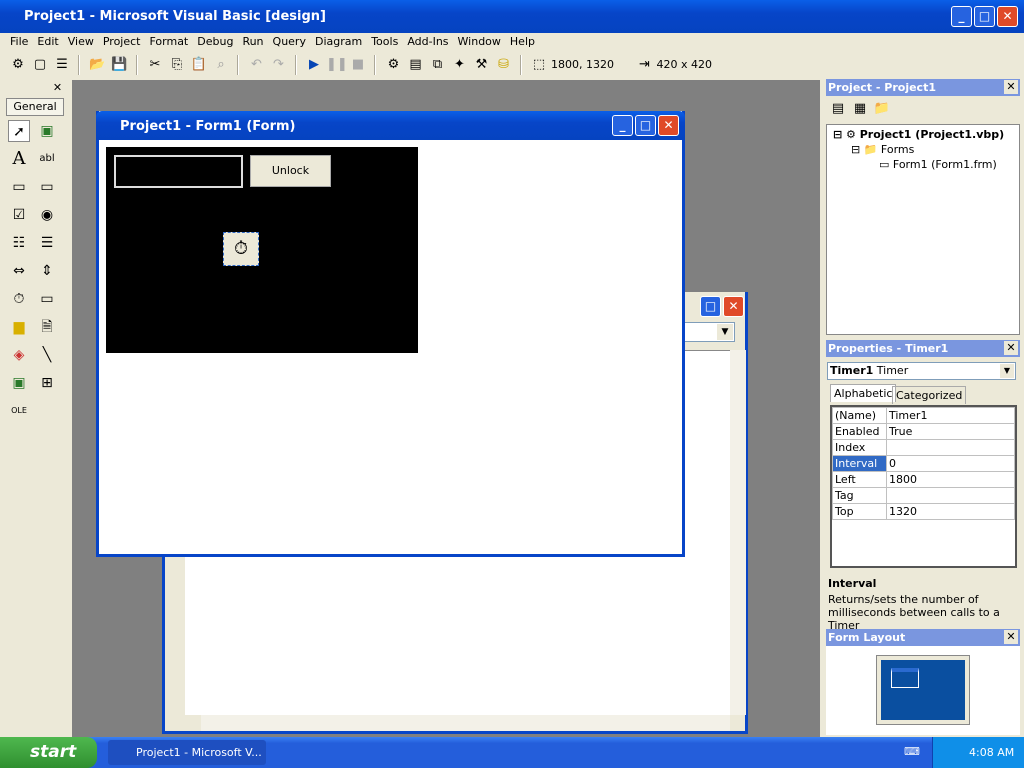  What do you see at coordinates (62, 65) in the screenshot?
I see `menu-editor-icon: ☰` at bounding box center [62, 65].